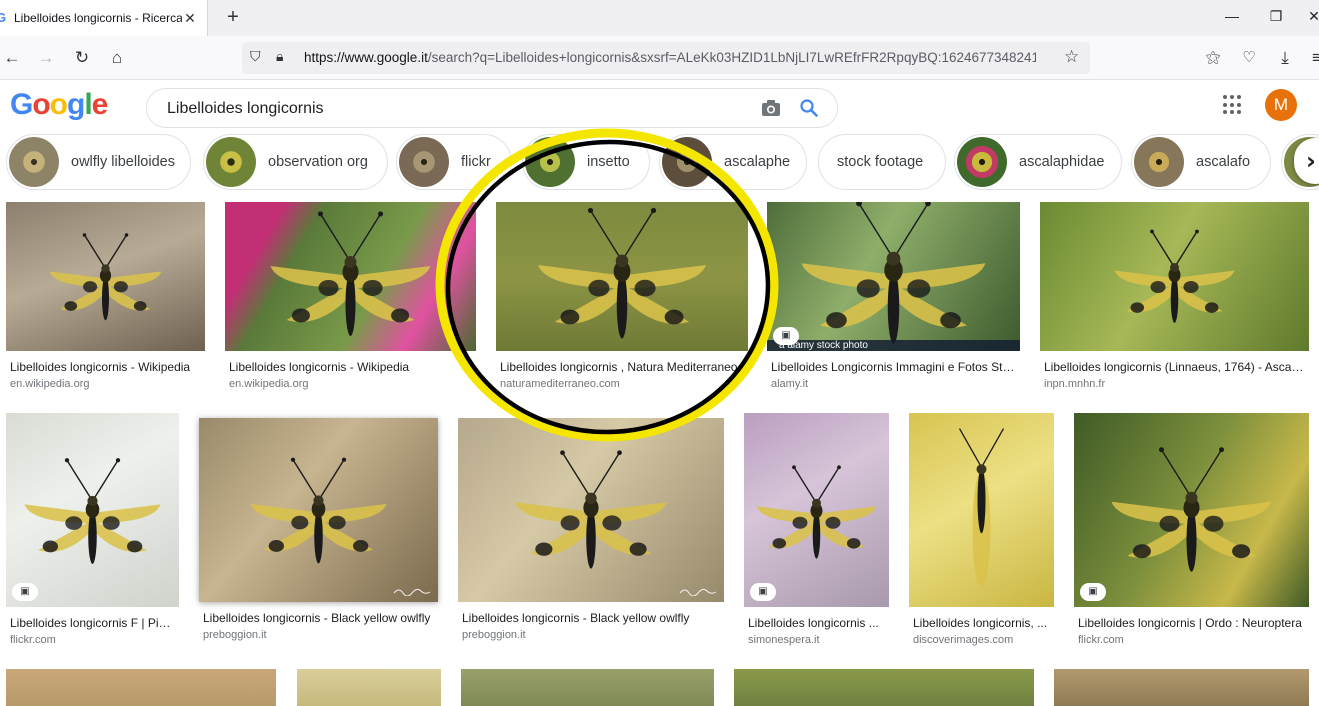 The width and height of the screenshot is (1319, 706). What do you see at coordinates (1071, 57) in the screenshot?
I see `bookmark-star-icon: ☆` at bounding box center [1071, 57].